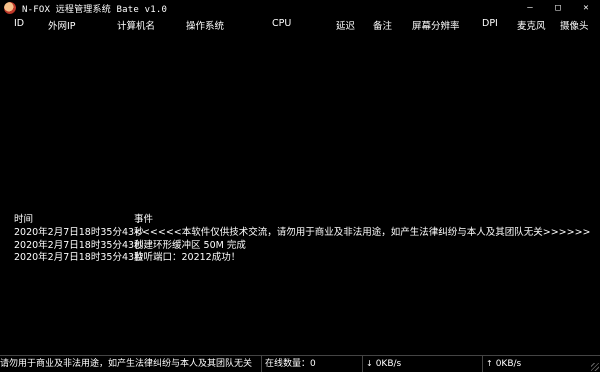  Describe the element at coordinates (143, 218) in the screenshot. I see `column-header-event: 事件` at that location.